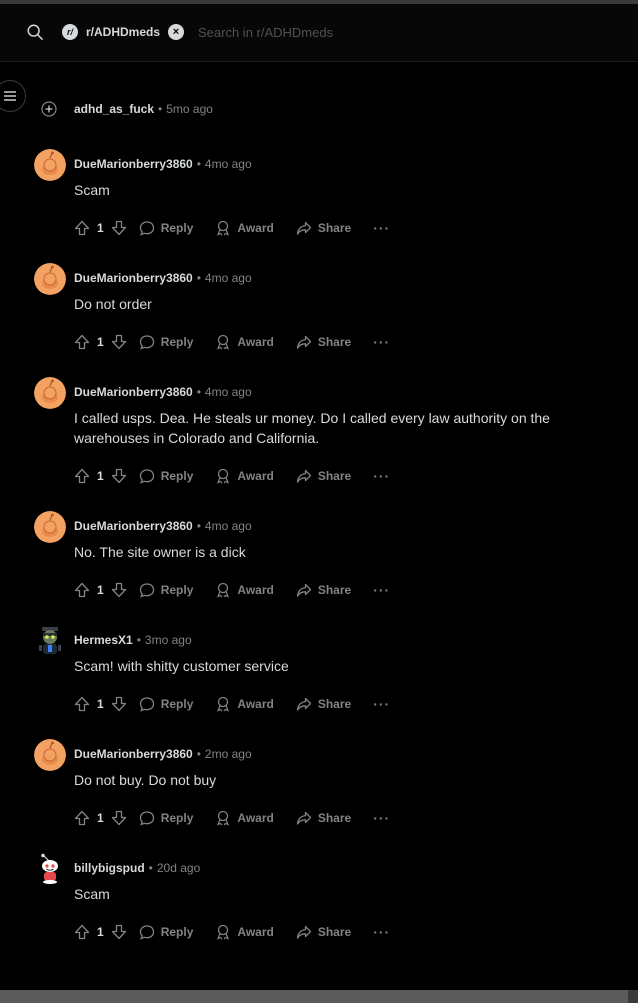 This screenshot has width=638, height=1003. I want to click on comment-author: adhd_as_fuck, so click(114, 109).